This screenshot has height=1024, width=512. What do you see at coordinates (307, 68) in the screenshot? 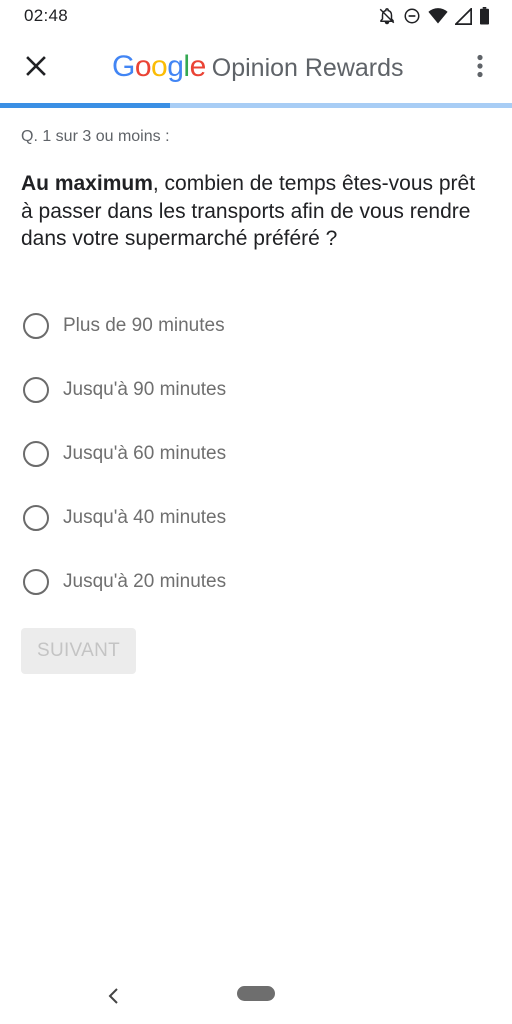
I see `app-title: Opinion Rewards` at bounding box center [307, 68].